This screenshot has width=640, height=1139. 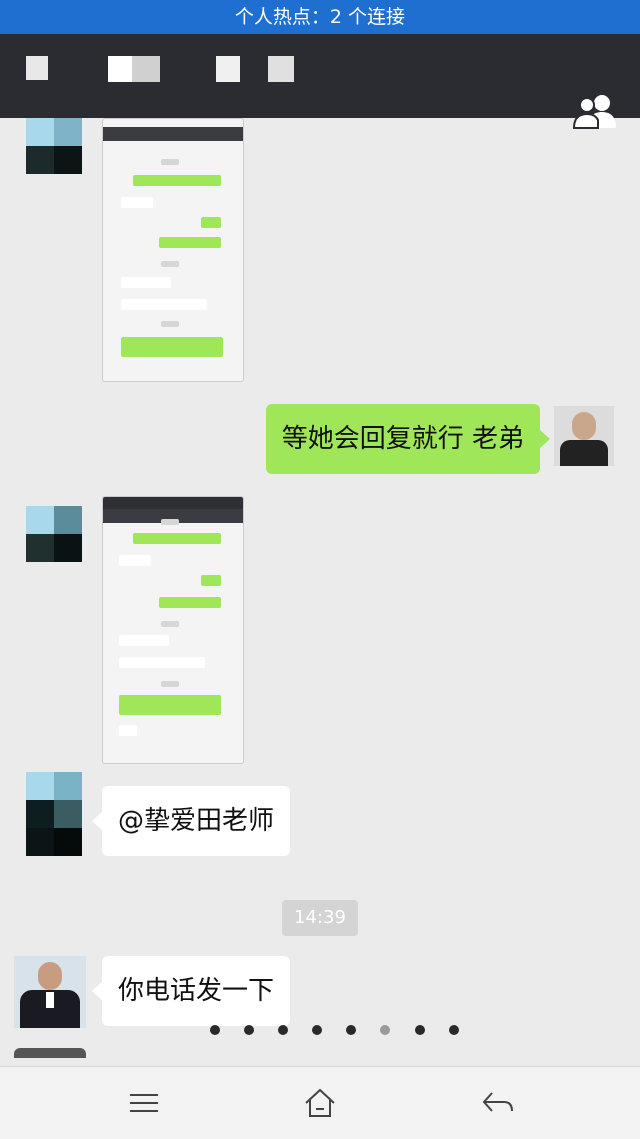 I want to click on timestamp: 14:39, so click(x=320, y=918).